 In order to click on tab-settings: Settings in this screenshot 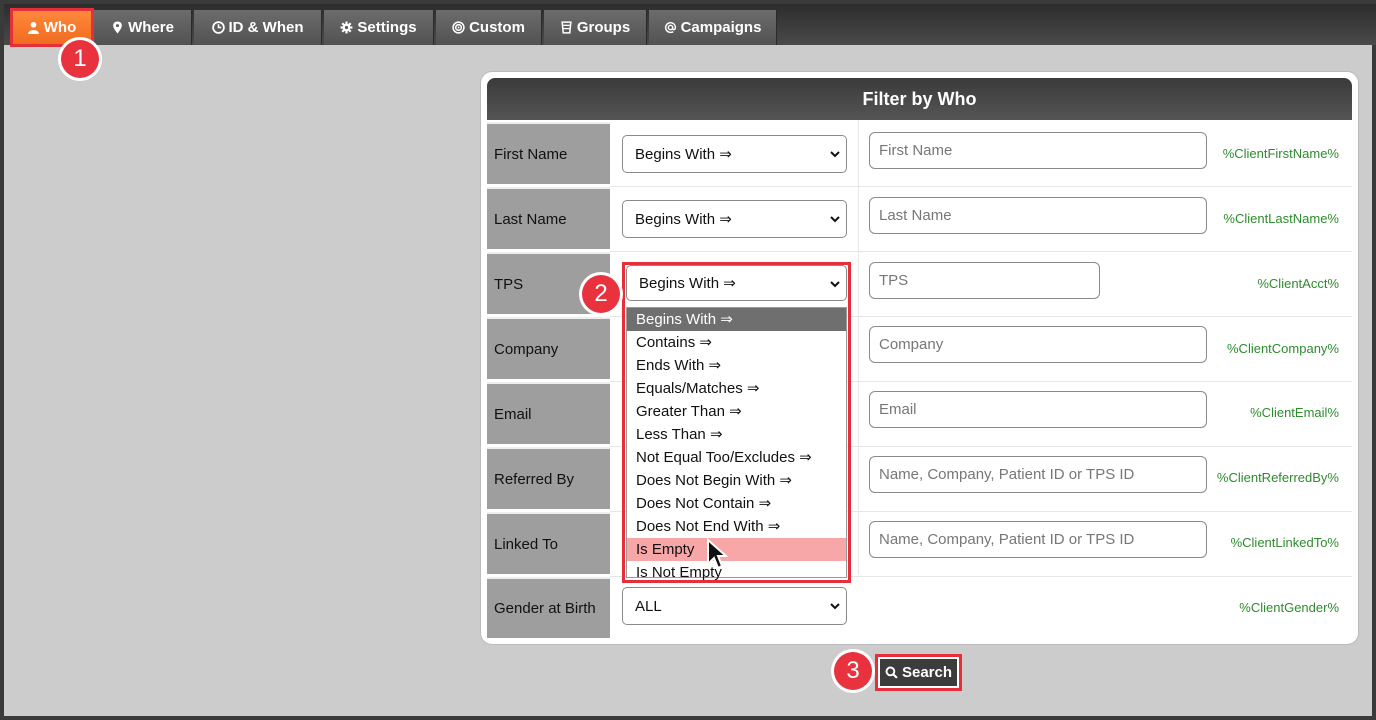, I will do `click(379, 27)`.